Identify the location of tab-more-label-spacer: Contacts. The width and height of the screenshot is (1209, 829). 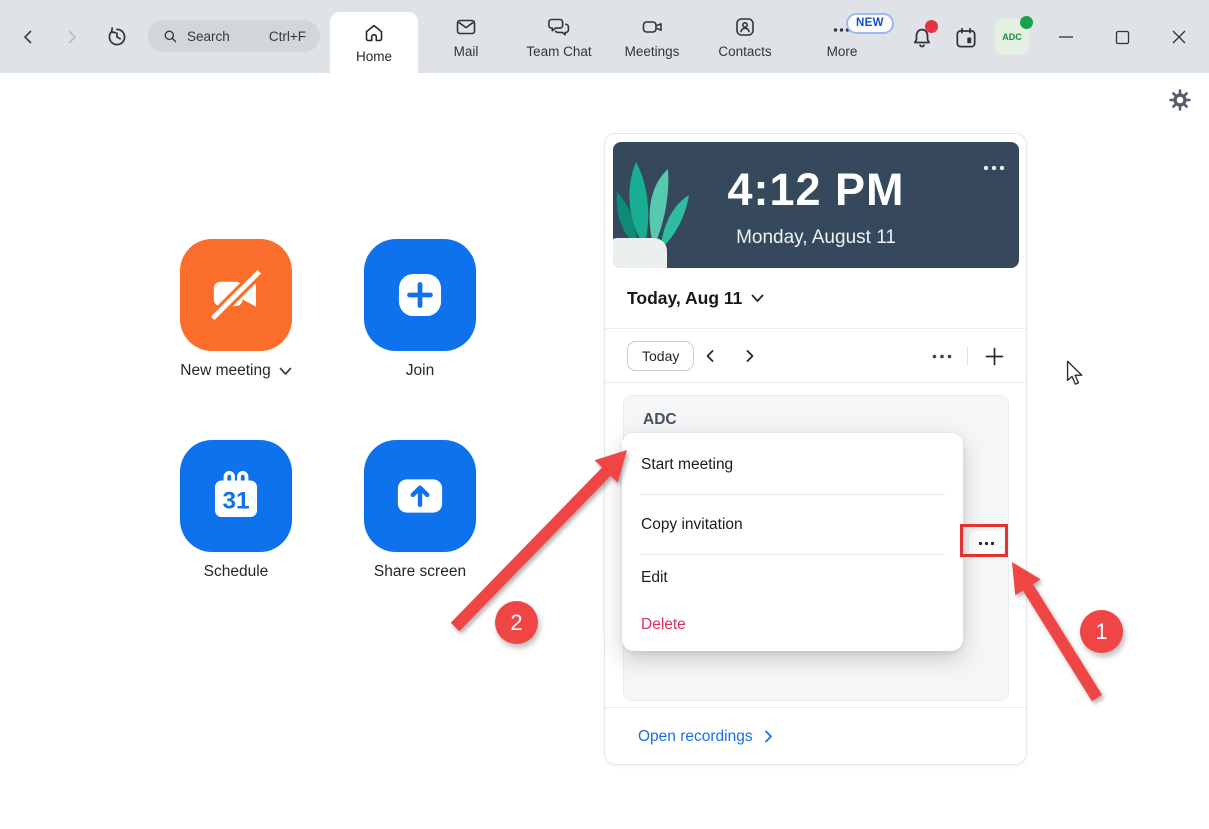
(745, 51).